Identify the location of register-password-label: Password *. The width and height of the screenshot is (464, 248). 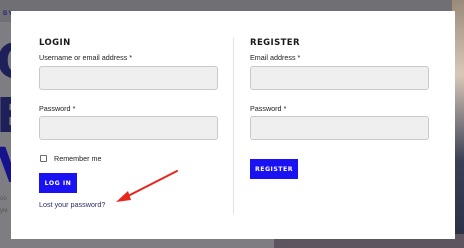
(268, 108).